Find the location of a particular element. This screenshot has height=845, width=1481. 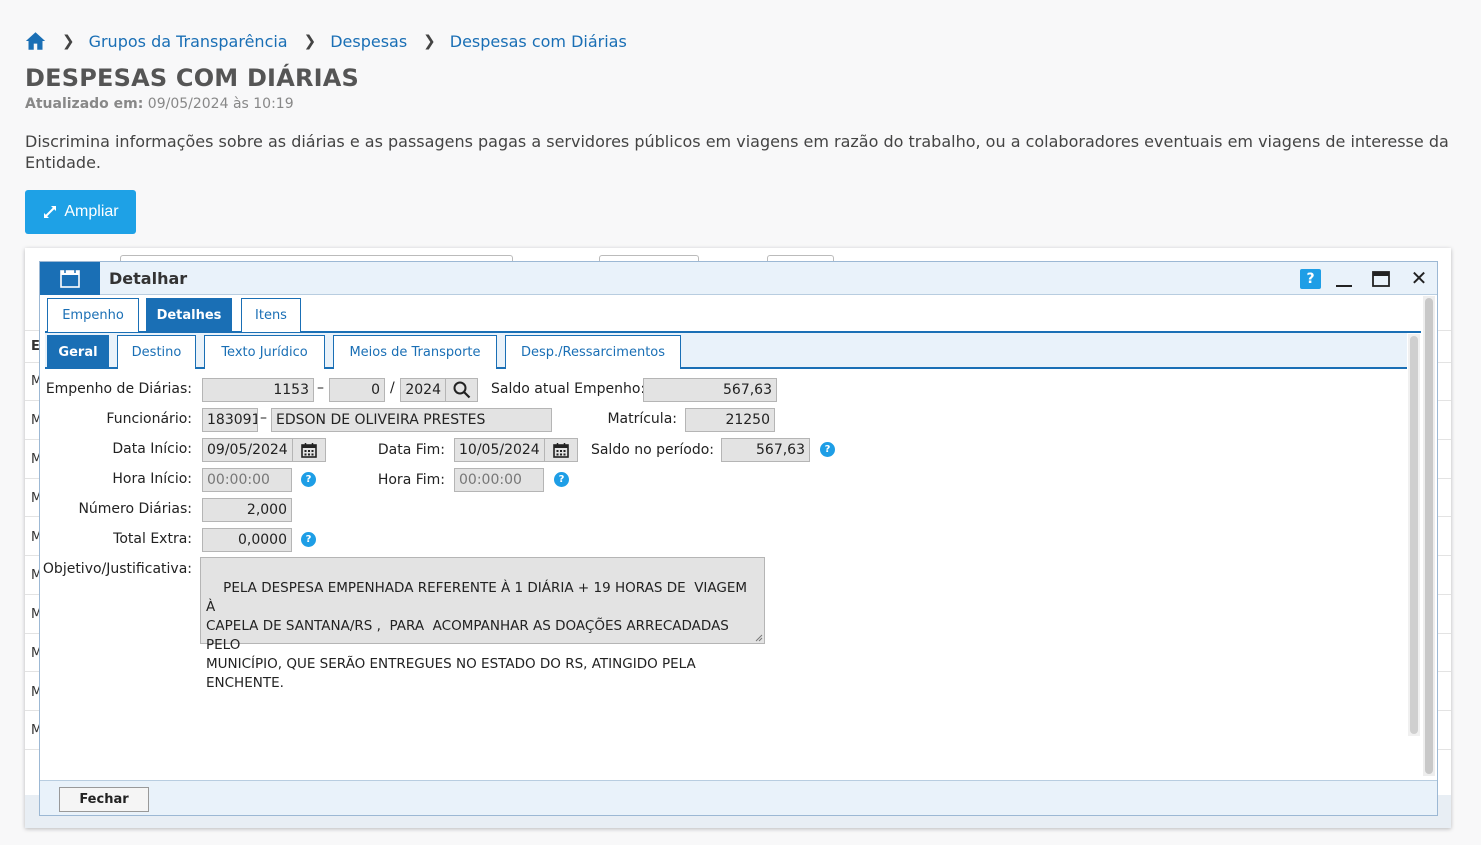

objetivo-label: Objetivo/Justificativa: is located at coordinates (117, 569).